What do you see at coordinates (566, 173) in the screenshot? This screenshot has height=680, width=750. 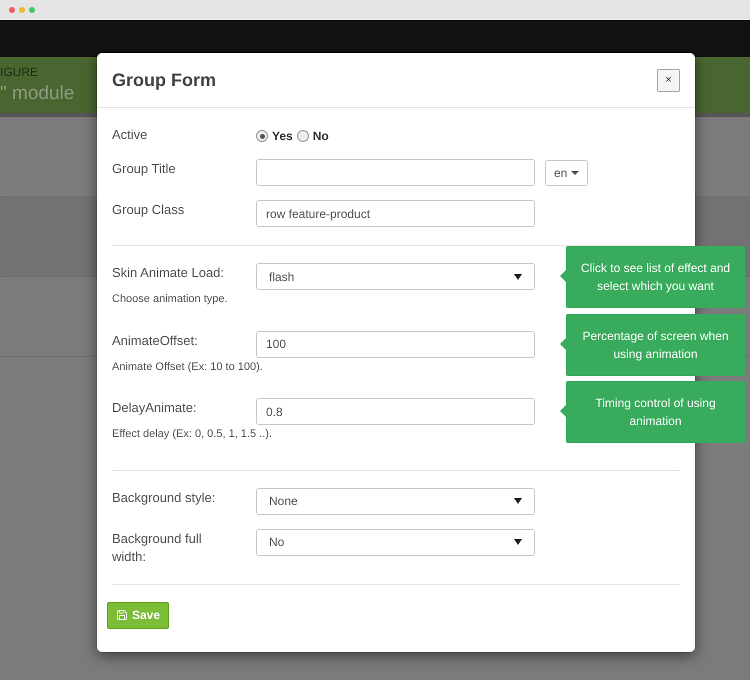 I see `language-dropdown: en` at bounding box center [566, 173].